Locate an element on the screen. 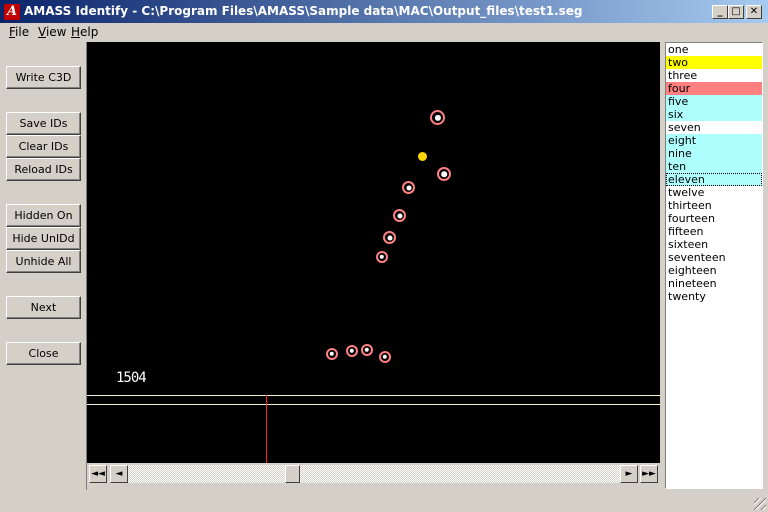 This screenshot has height=512, width=768. next-frame-button: ► is located at coordinates (629, 474).